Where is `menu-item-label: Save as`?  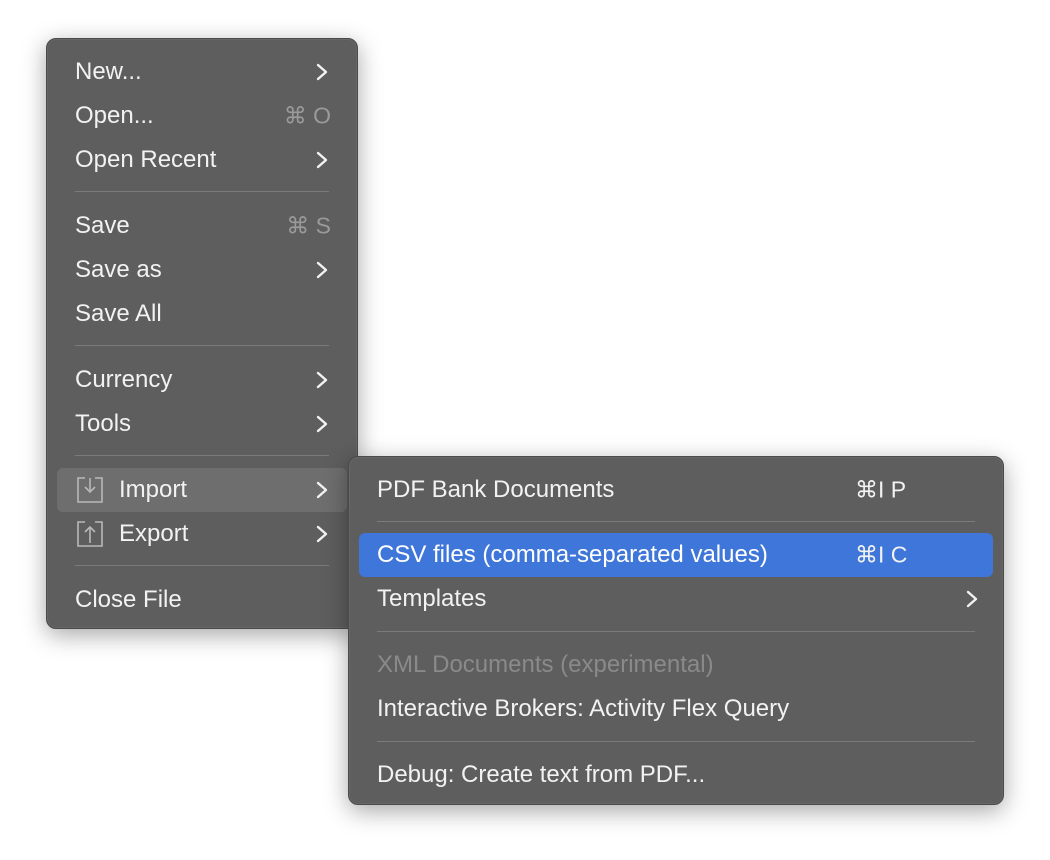 menu-item-label: Save as is located at coordinates (118, 269).